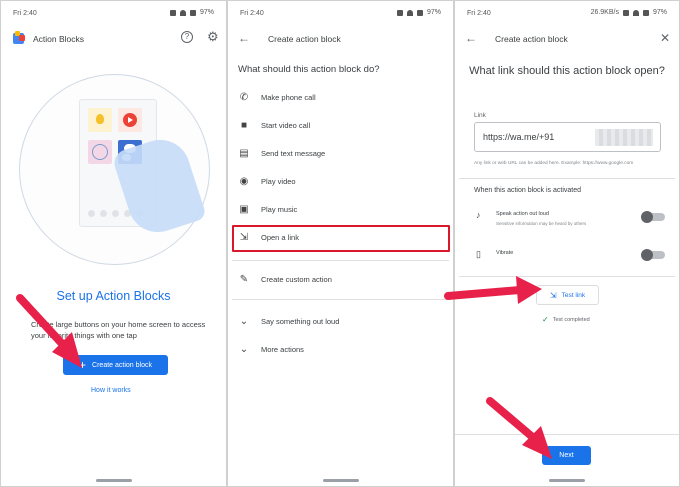 The height and width of the screenshot is (487, 680). Describe the element at coordinates (293, 153) in the screenshot. I see `action-label: Send text message` at that location.